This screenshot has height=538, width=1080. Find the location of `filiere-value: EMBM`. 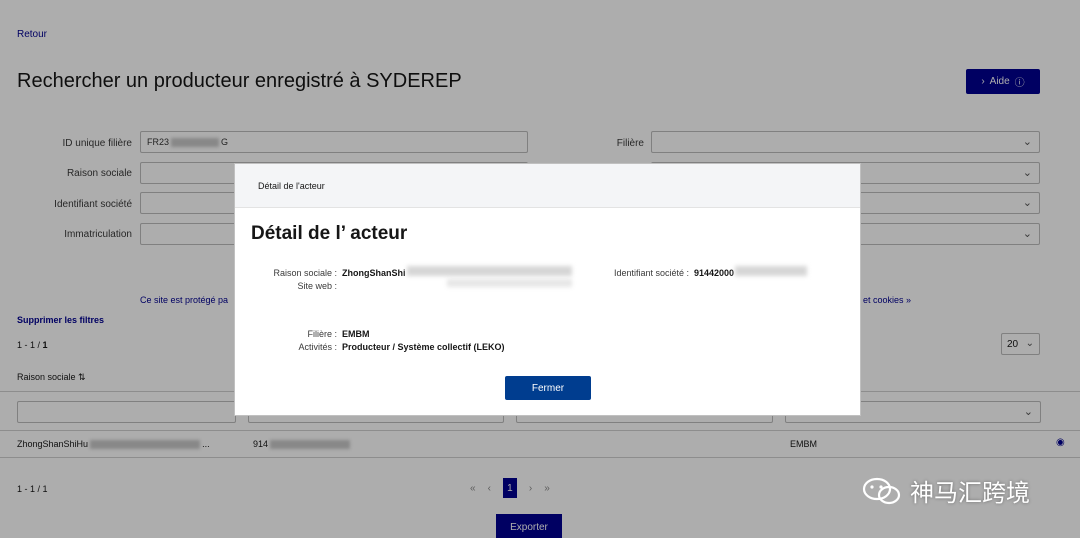

filiere-value: EMBM is located at coordinates (356, 334).